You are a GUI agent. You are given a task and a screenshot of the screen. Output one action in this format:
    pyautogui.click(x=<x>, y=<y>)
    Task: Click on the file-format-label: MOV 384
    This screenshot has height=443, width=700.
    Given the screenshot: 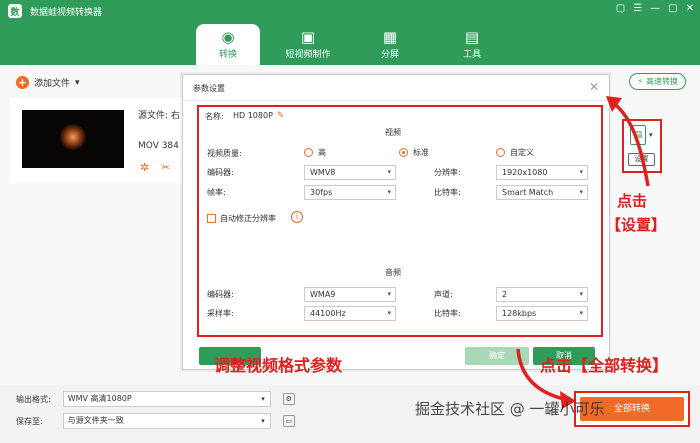 What is the action you would take?
    pyautogui.click(x=158, y=146)
    